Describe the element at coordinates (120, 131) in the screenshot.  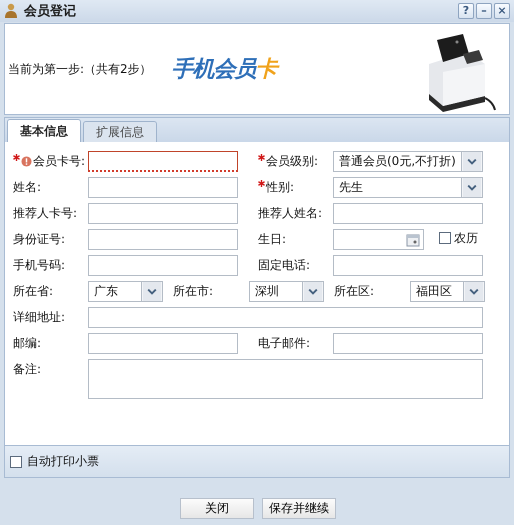
I see `tab: 扩展信息` at that location.